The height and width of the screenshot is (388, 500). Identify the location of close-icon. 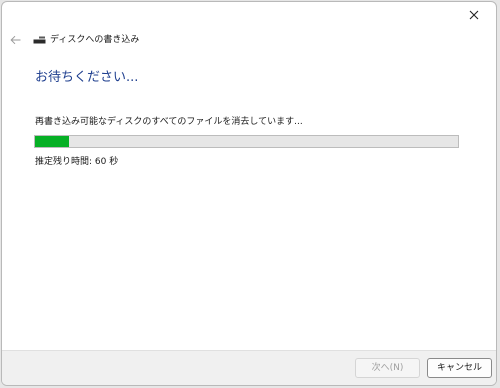
(474, 15).